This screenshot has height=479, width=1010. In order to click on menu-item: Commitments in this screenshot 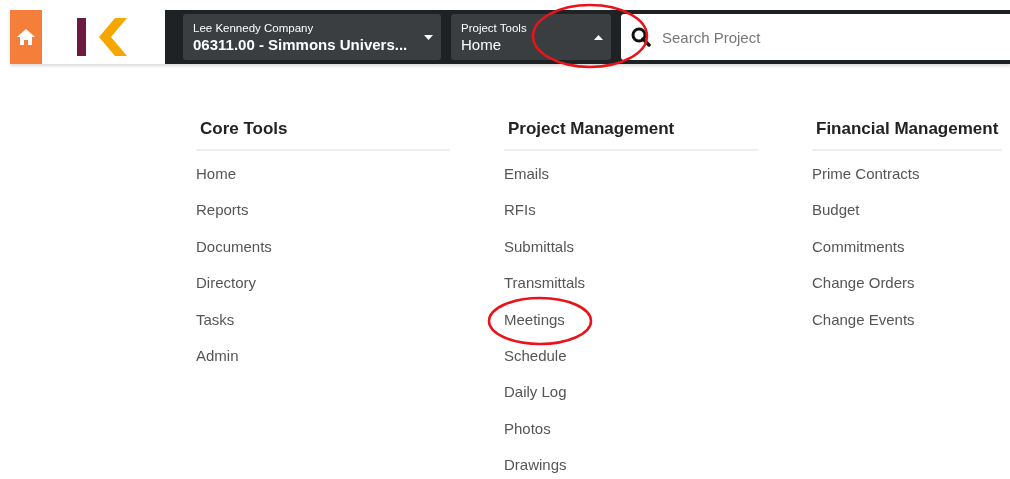, I will do `click(858, 254)`.